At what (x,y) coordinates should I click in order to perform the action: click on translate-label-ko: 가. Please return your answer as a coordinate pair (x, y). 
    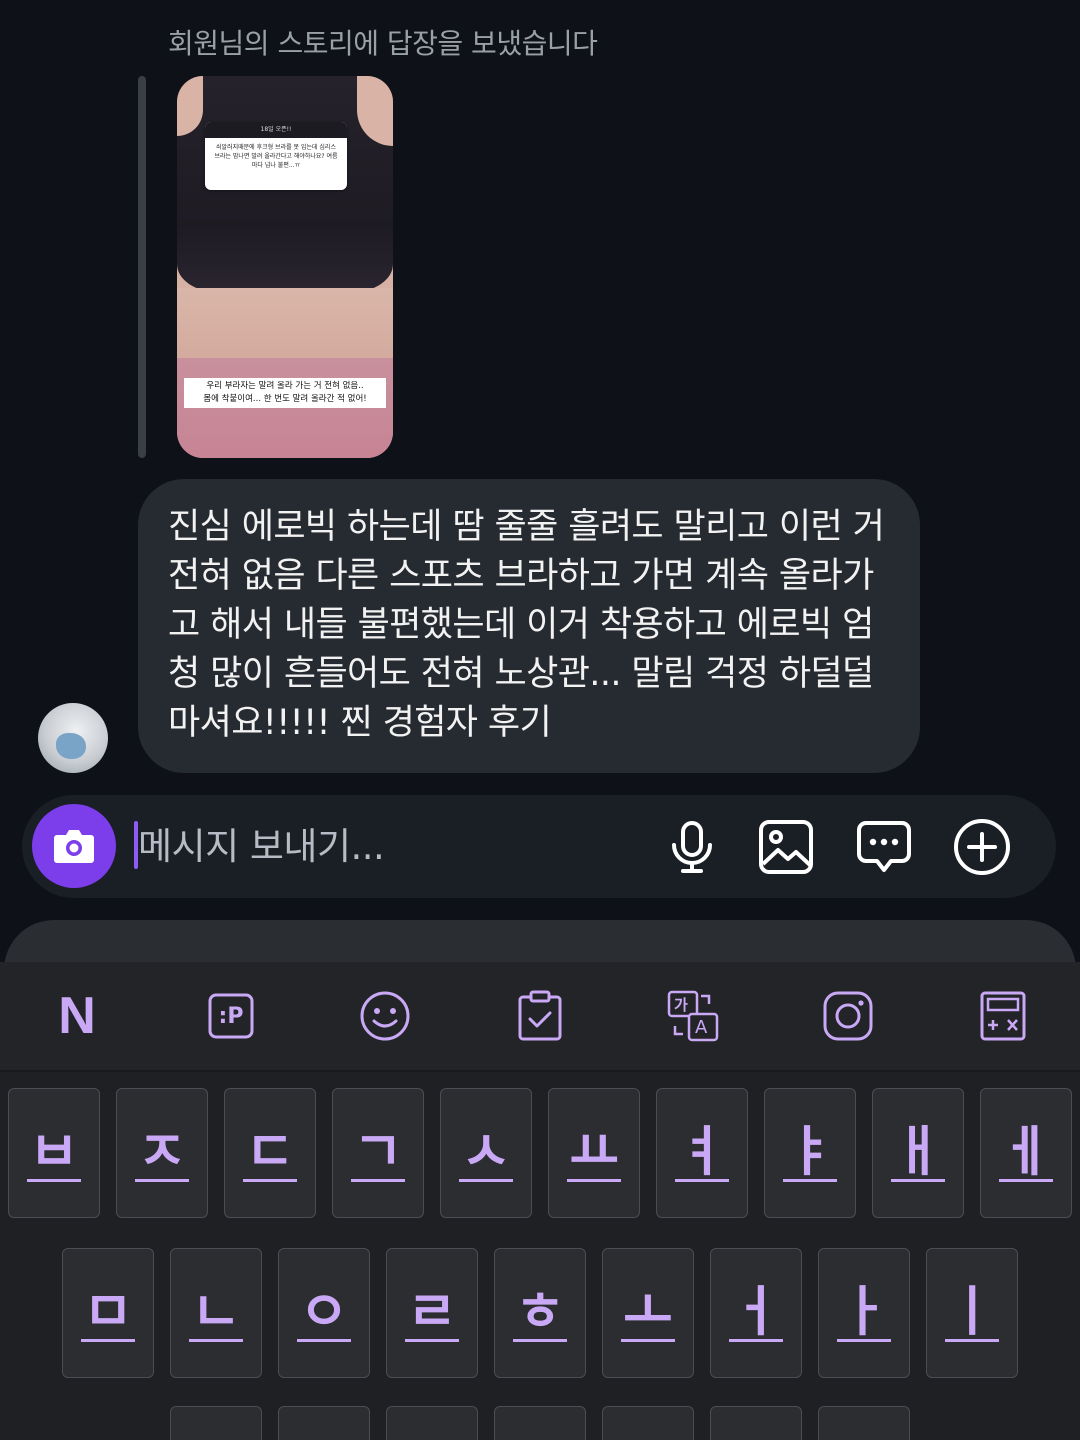
    Looking at the image, I should click on (681, 1005).